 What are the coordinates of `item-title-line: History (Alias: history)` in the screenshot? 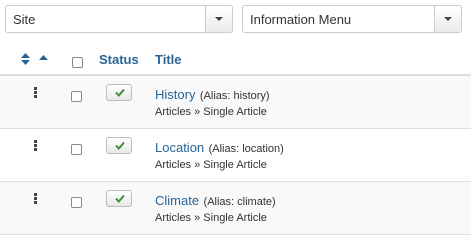 It's located at (212, 95).